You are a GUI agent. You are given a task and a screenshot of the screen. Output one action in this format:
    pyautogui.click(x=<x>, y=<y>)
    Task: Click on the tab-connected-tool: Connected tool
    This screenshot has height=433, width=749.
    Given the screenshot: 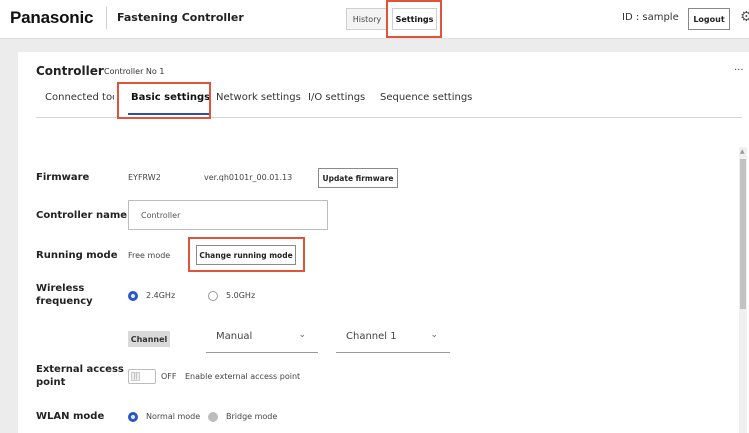 What is the action you would take?
    pyautogui.click(x=79, y=97)
    